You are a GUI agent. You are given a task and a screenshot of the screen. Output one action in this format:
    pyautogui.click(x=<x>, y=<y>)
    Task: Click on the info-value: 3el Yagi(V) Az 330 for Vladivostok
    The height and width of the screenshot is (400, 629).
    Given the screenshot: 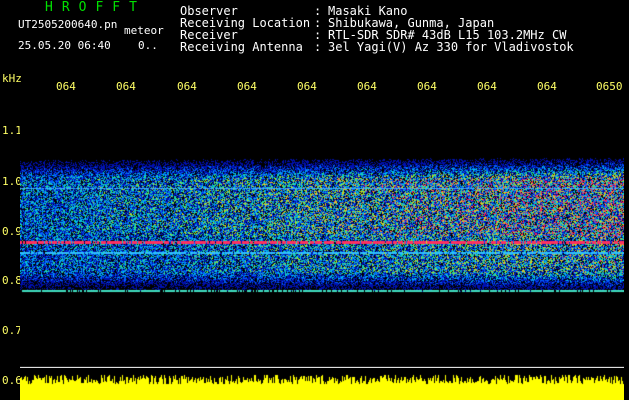 What is the action you would take?
    pyautogui.click(x=451, y=47)
    